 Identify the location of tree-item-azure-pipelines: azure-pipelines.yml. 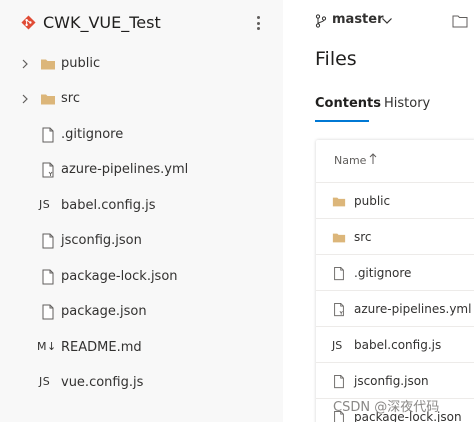
(141, 170).